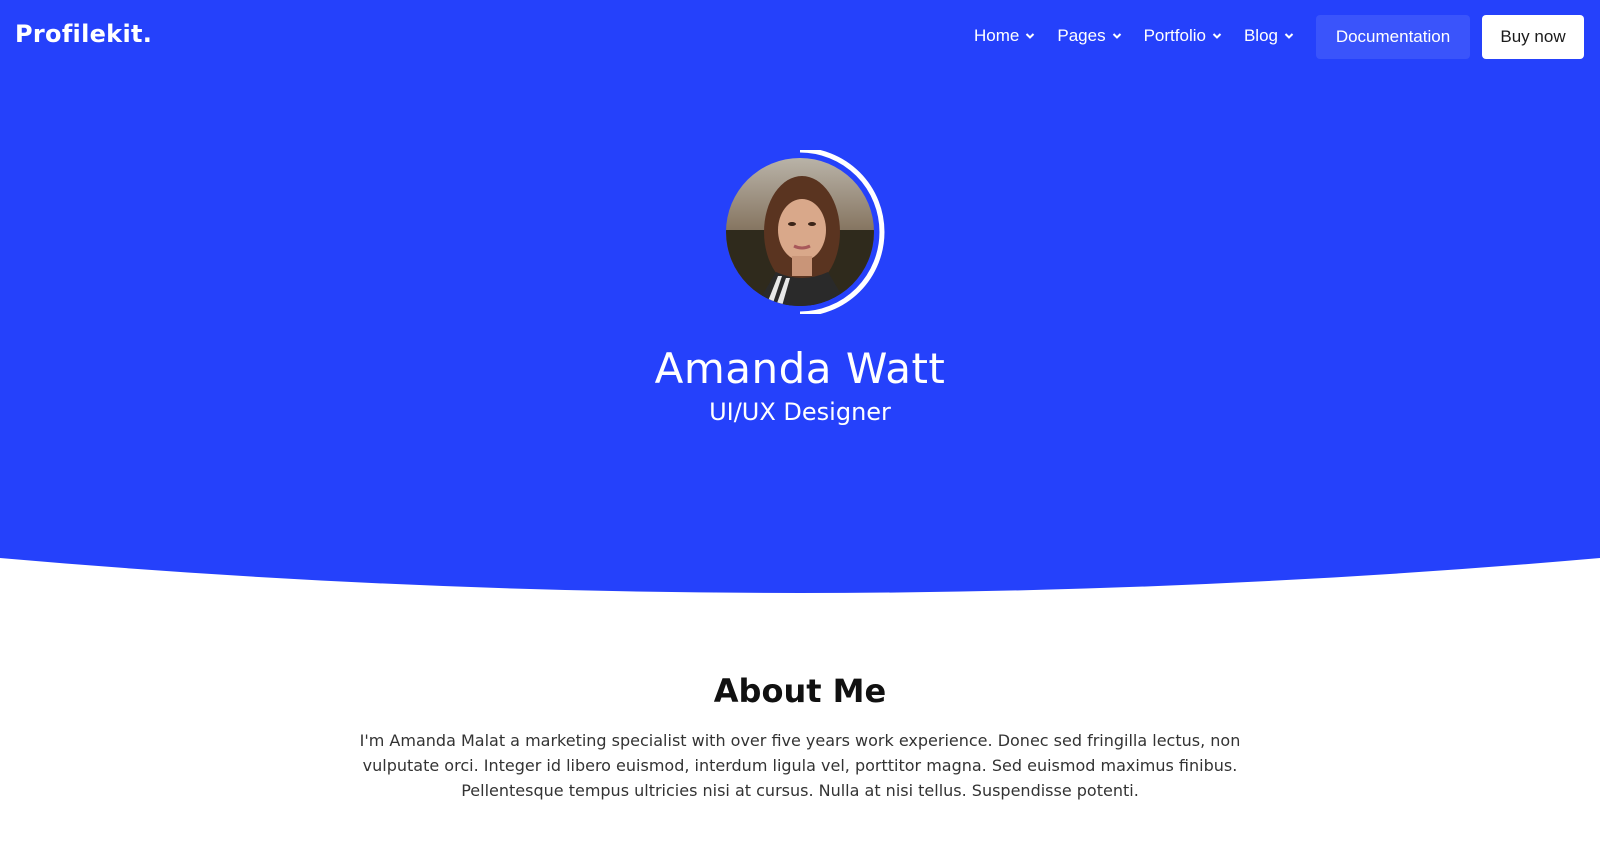 The width and height of the screenshot is (1600, 852). I want to click on nav-item-blog: Blog, so click(1269, 36).